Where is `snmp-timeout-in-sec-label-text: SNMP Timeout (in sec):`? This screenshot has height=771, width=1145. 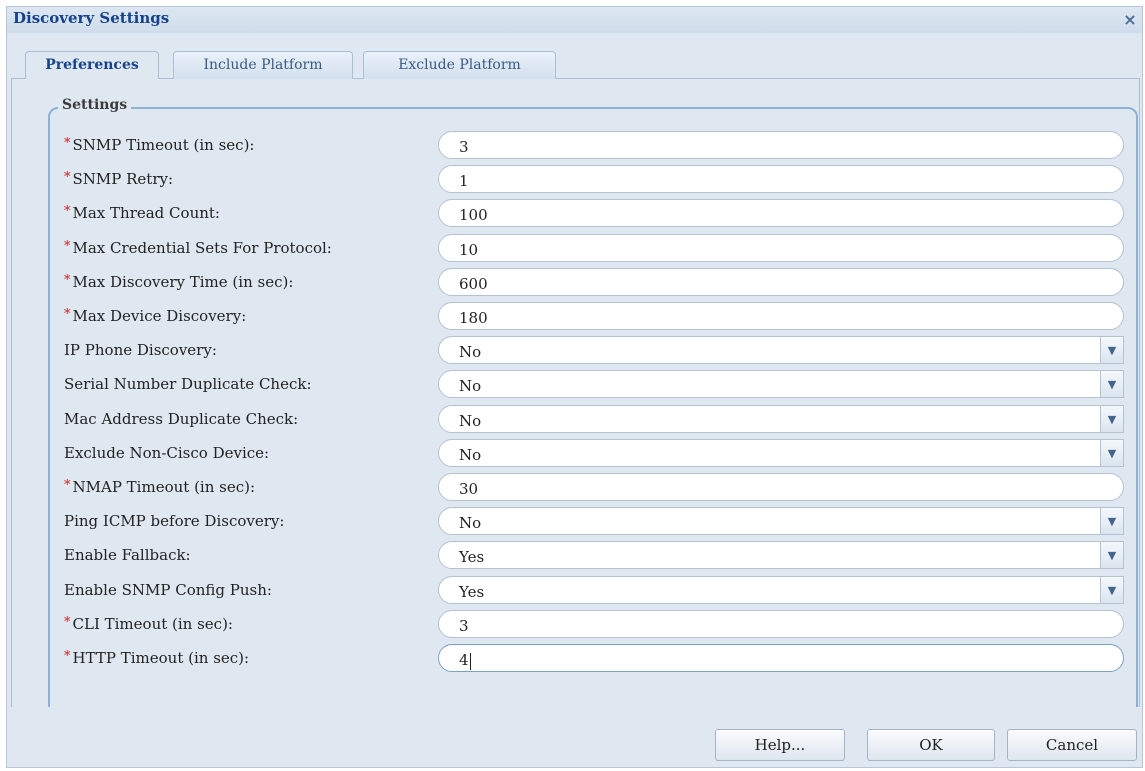 snmp-timeout-in-sec-label-text: SNMP Timeout (in sec): is located at coordinates (163, 145).